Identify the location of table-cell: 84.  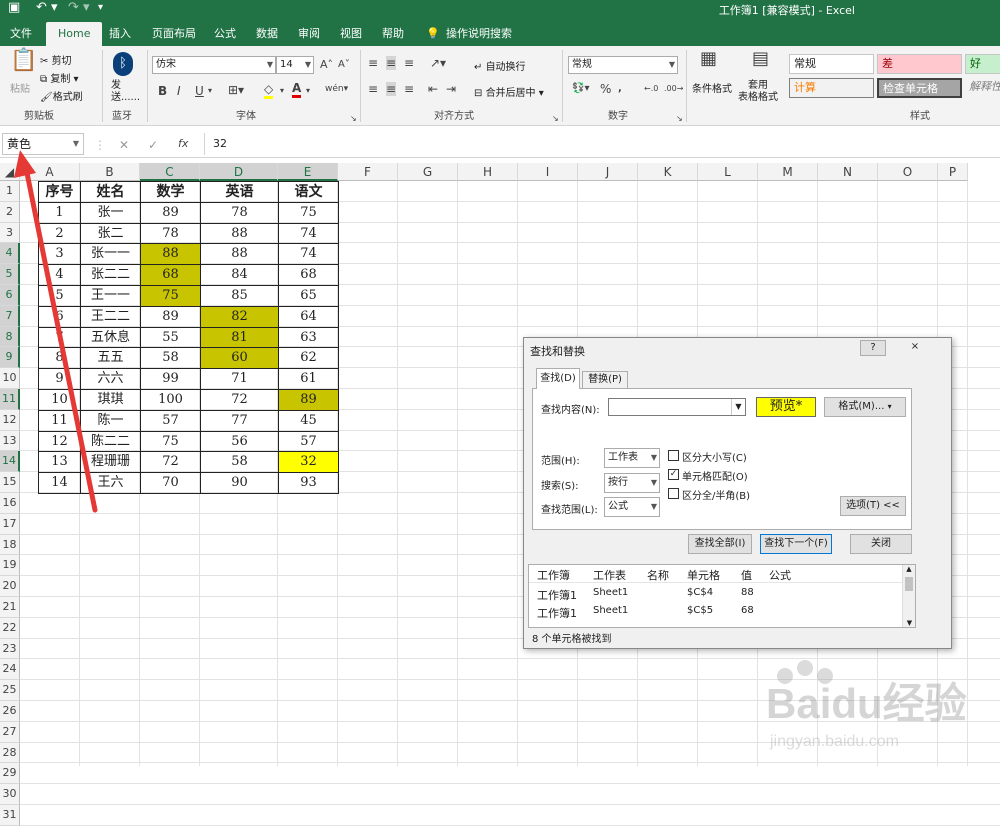
(239, 275).